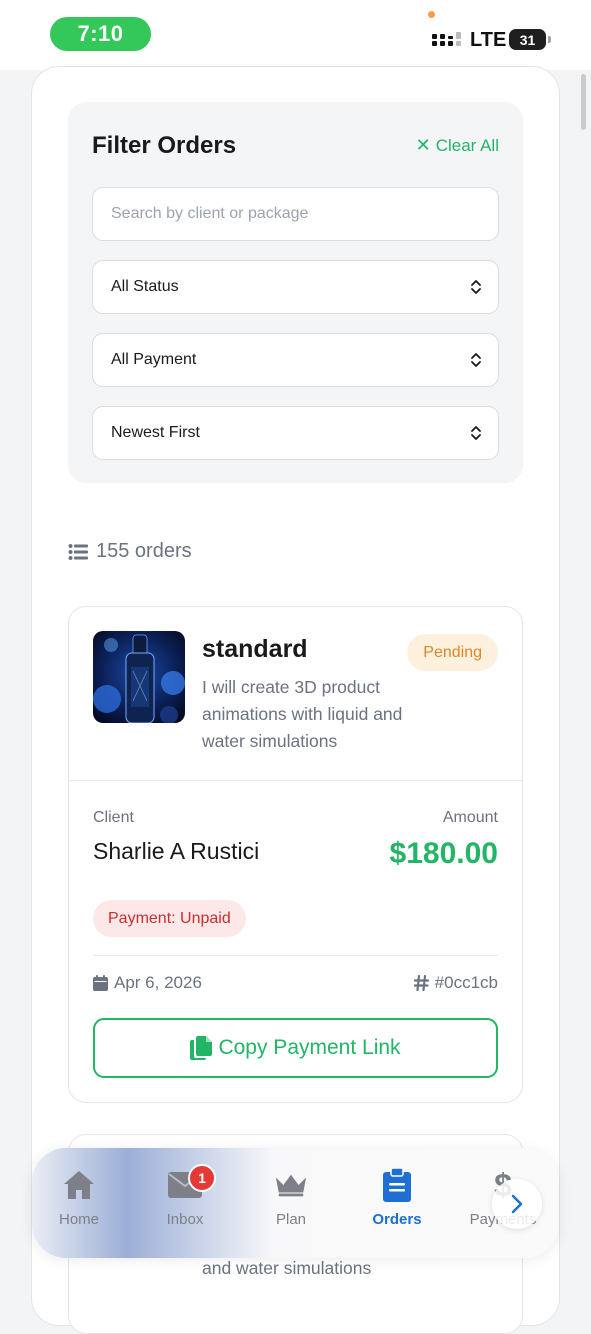 Image resolution: width=591 pixels, height=1334 pixels. Describe the element at coordinates (295, 433) in the screenshot. I see `sort-select: Newest First` at that location.